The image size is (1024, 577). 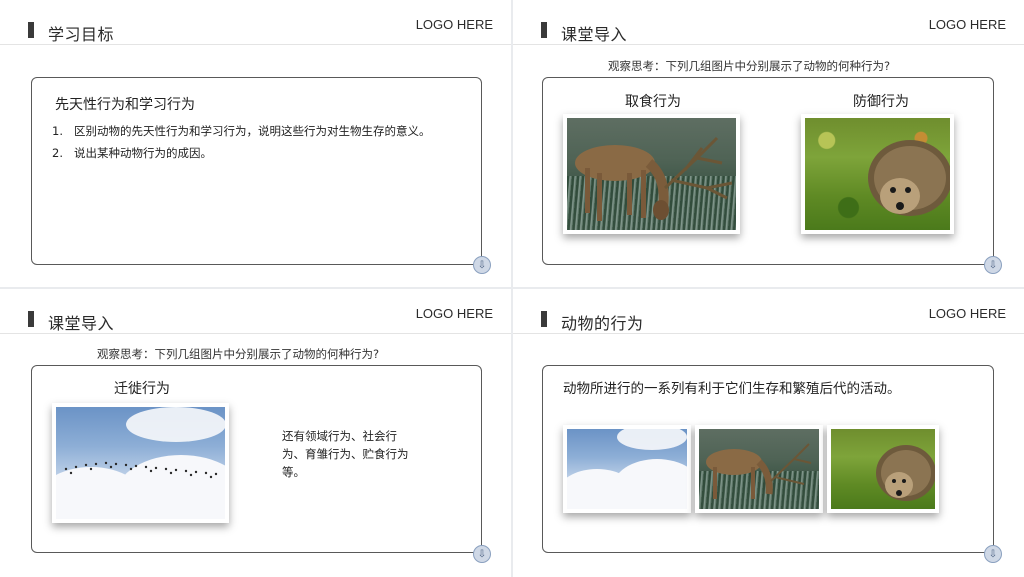 I want to click on objectives-title: 先天性行为和学习行为, so click(x=125, y=105).